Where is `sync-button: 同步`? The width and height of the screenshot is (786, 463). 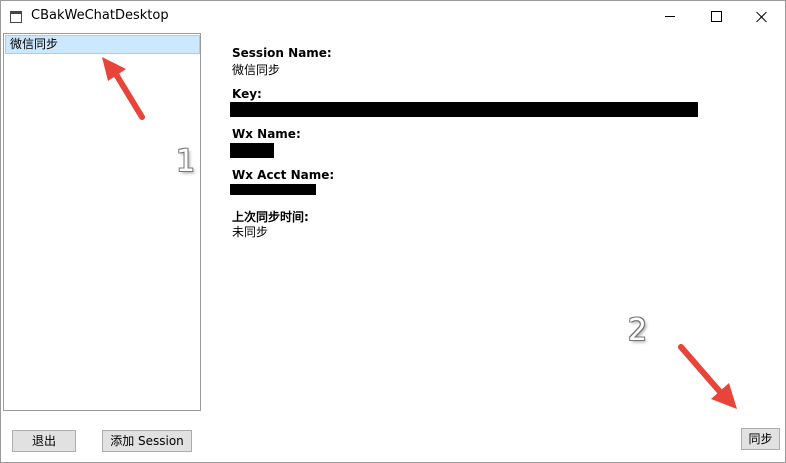
sync-button: 同步 is located at coordinates (760, 439).